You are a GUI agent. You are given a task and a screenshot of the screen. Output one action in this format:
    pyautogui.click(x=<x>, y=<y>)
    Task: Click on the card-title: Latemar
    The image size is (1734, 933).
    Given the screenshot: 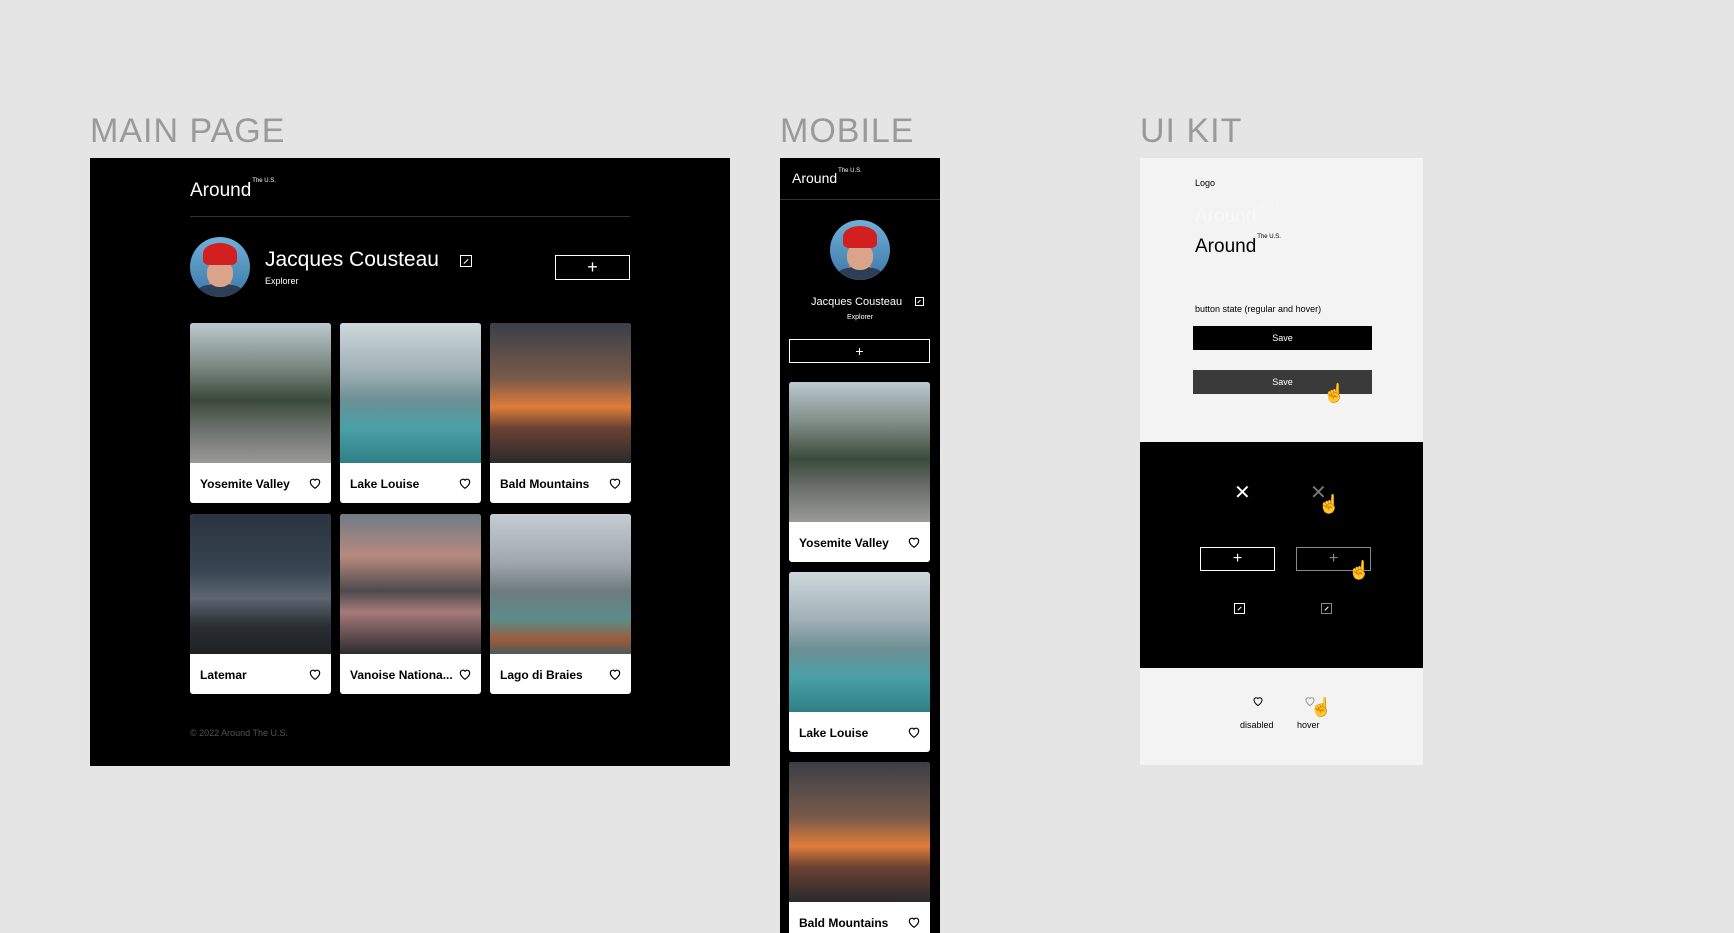 What is the action you would take?
    pyautogui.click(x=223, y=675)
    